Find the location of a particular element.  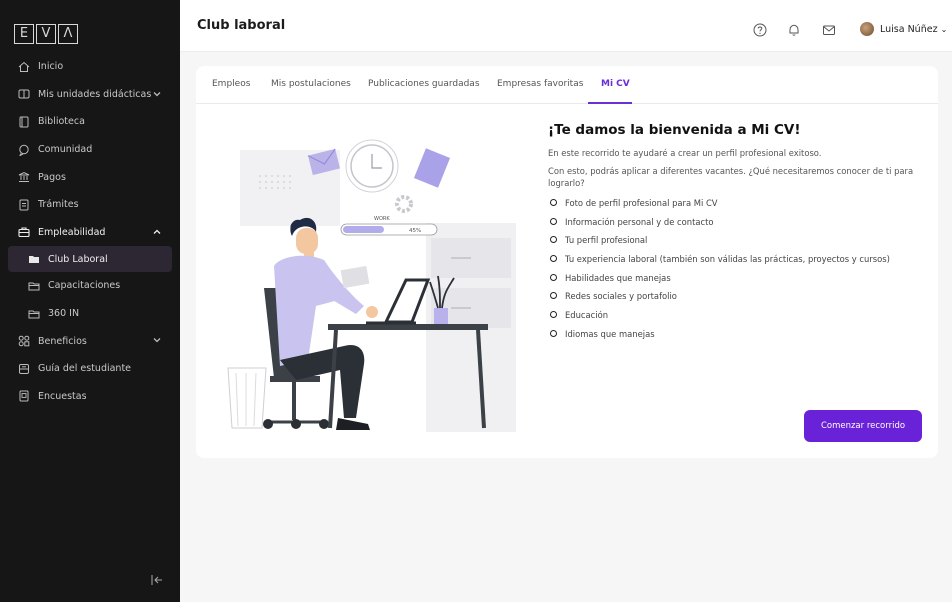

list-item-label: Idiomas que manejas is located at coordinates (610, 333).